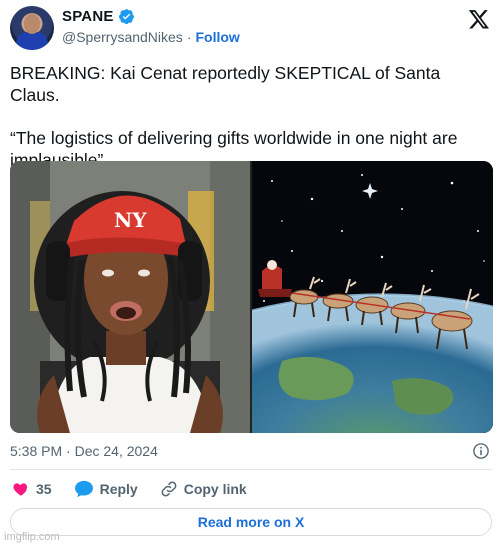 The image size is (500, 547). What do you see at coordinates (32, 489) in the screenshot?
I see `like-button: 35` at bounding box center [32, 489].